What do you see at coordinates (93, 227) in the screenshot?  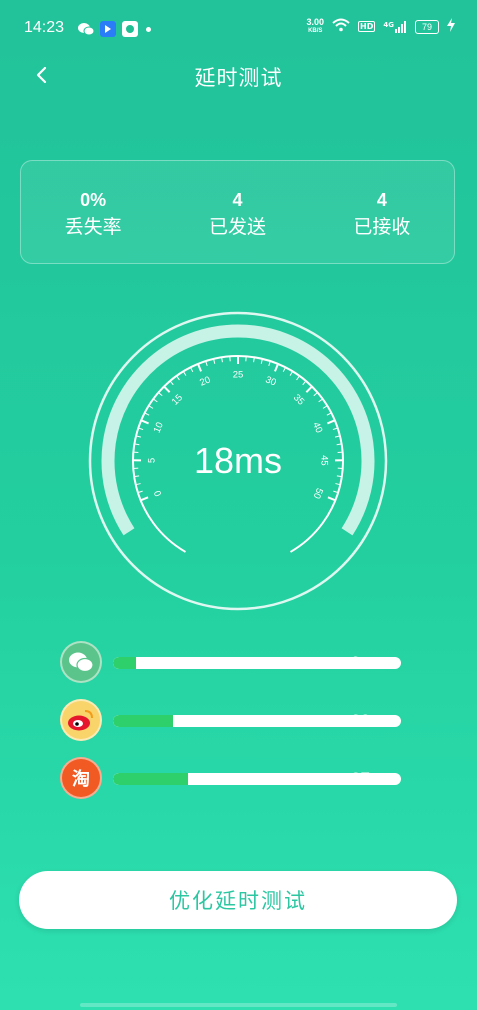 I see `stat-label: 丢失率` at bounding box center [93, 227].